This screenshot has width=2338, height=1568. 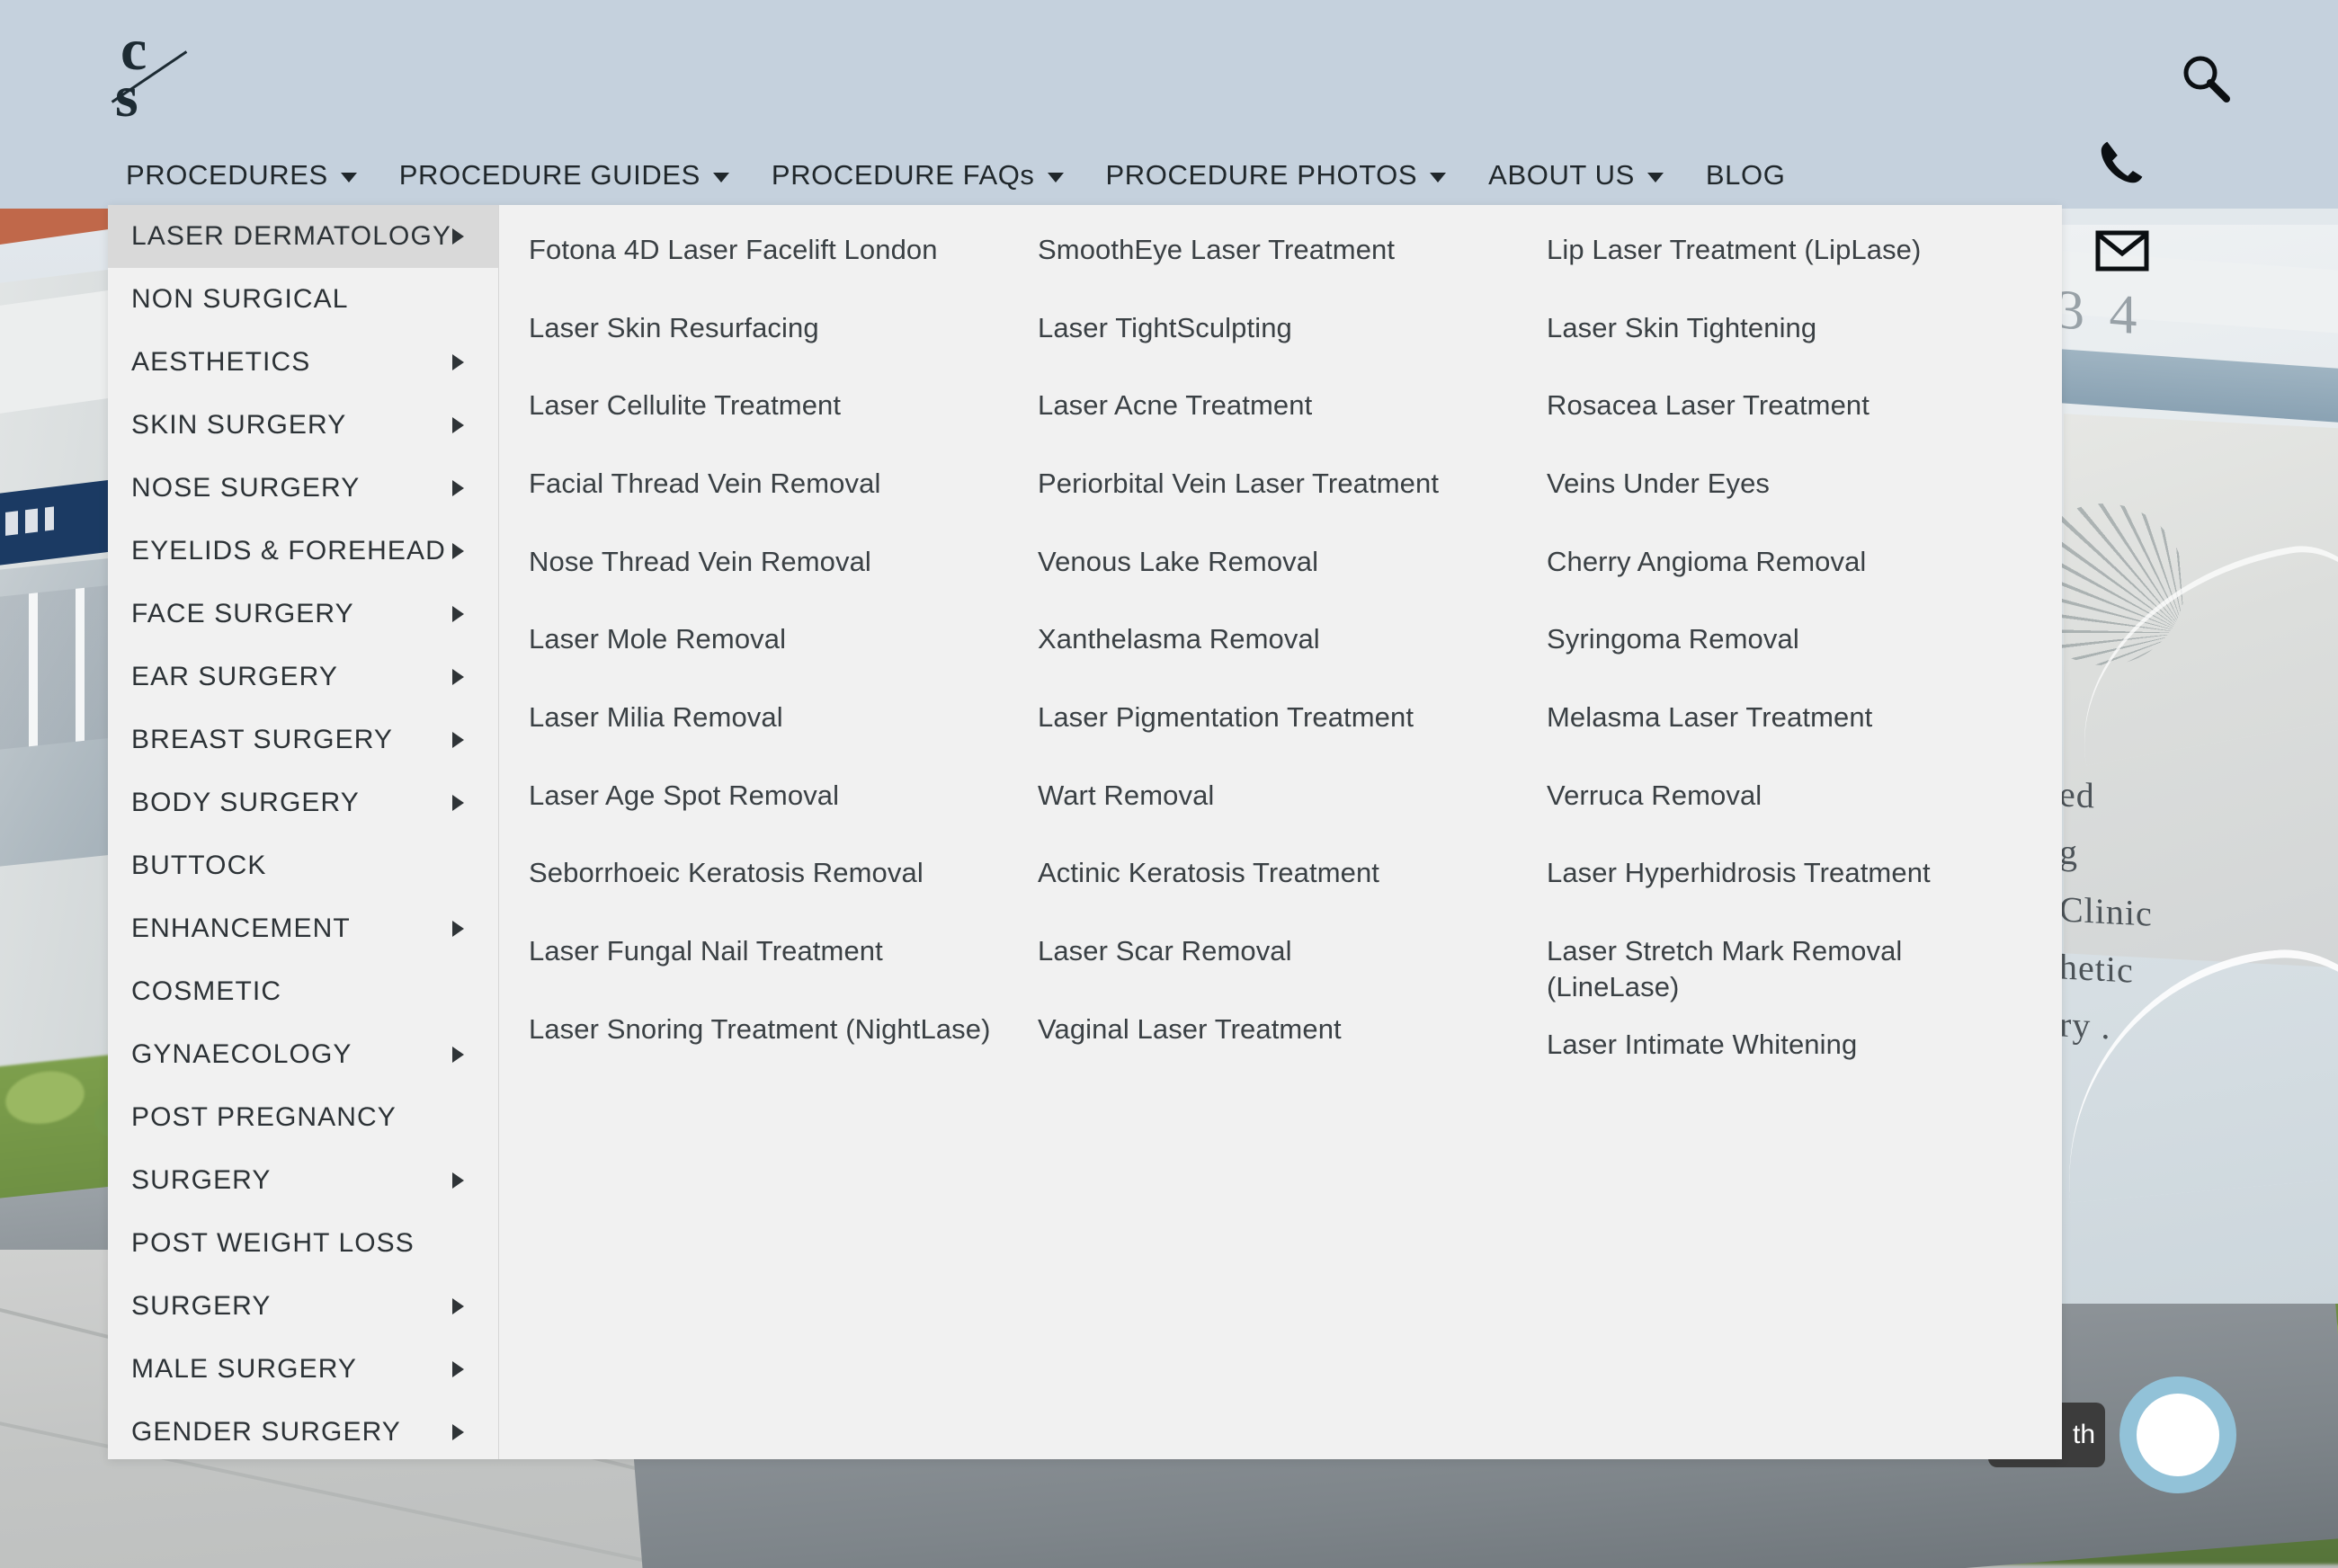 What do you see at coordinates (241, 928) in the screenshot?
I see `category-item-label: ENHANCEMENT` at bounding box center [241, 928].